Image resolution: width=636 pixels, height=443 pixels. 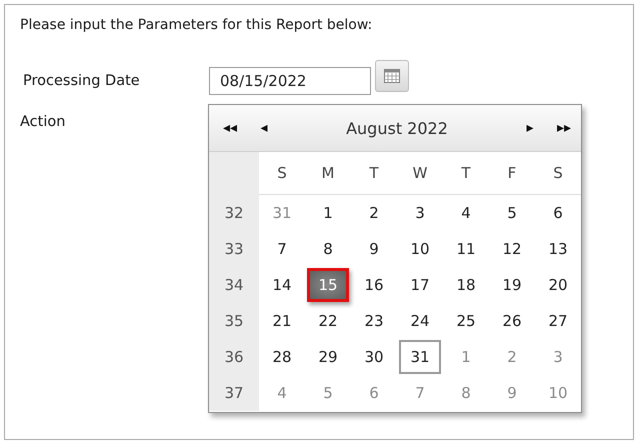 I want to click on weekday-label: W, so click(x=420, y=173).